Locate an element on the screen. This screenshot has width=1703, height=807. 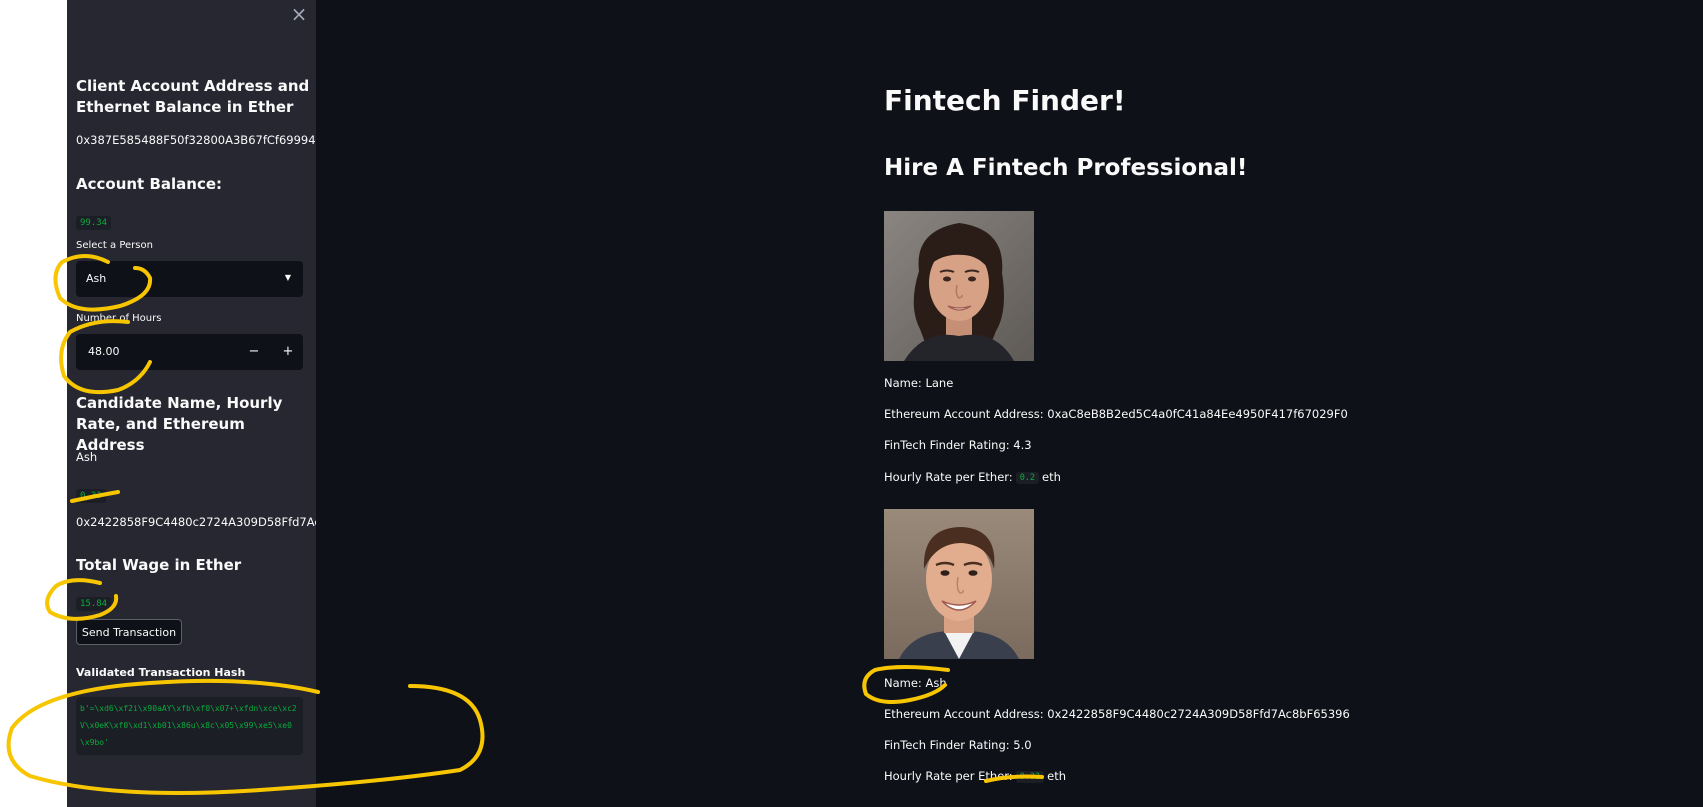
minus-icon: − is located at coordinates (254, 352).